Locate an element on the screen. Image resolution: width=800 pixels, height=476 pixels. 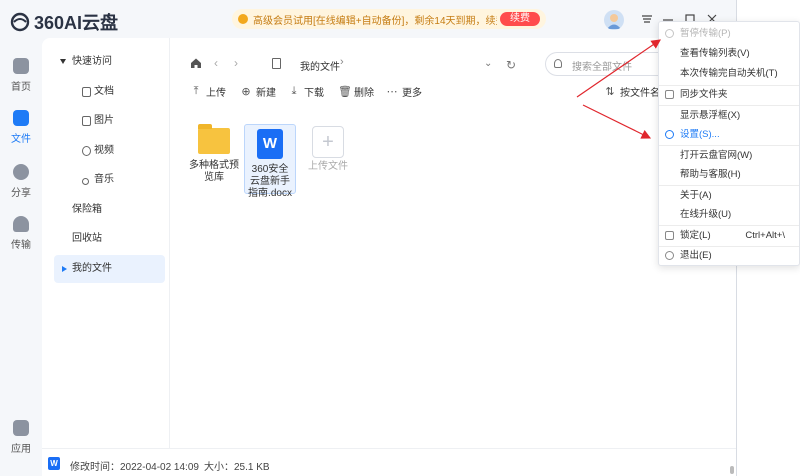
breadcrumb-current: 我的文件 is located at coordinates (320, 65).